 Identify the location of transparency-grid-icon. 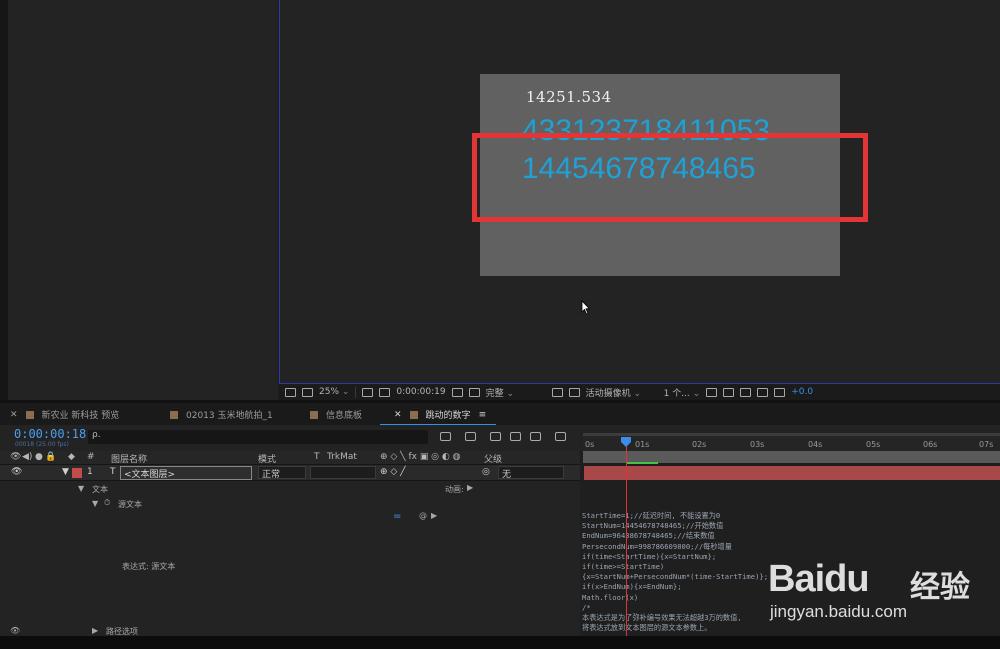
(574, 392).